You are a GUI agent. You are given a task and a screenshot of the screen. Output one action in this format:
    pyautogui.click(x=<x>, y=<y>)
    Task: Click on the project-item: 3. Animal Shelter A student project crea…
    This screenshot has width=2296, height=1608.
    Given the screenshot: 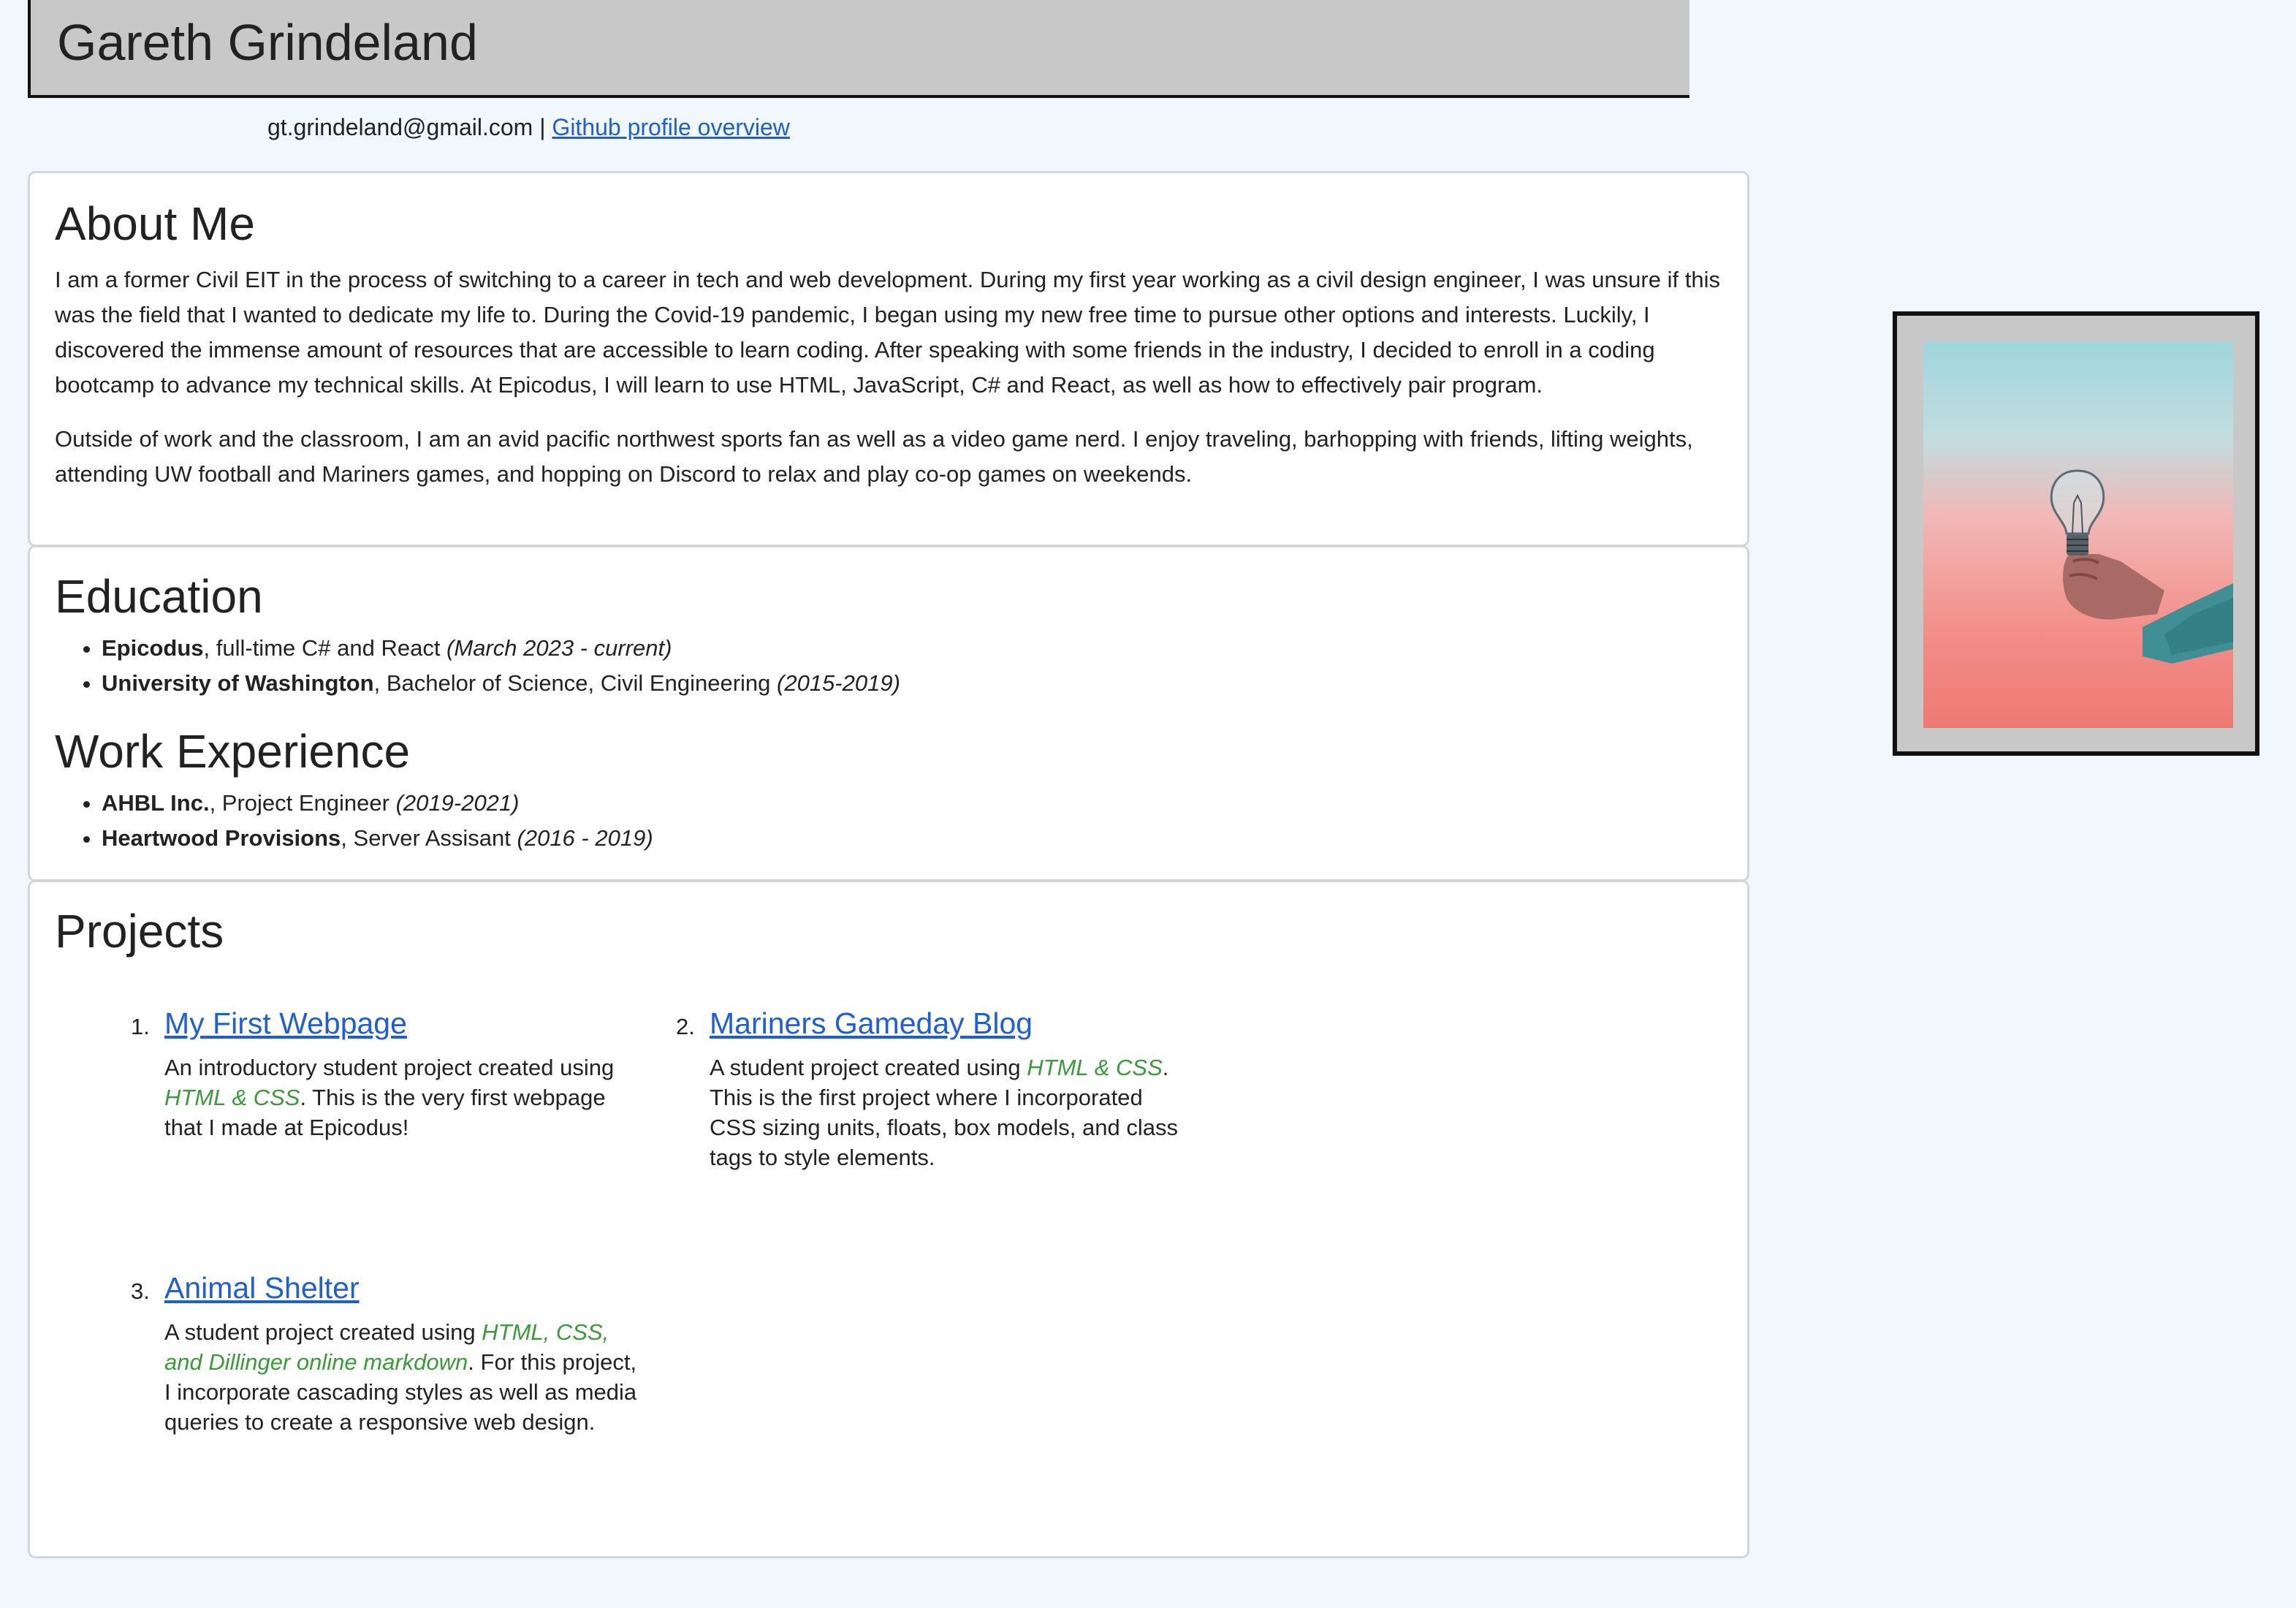 What is the action you would take?
    pyautogui.click(x=389, y=1354)
    